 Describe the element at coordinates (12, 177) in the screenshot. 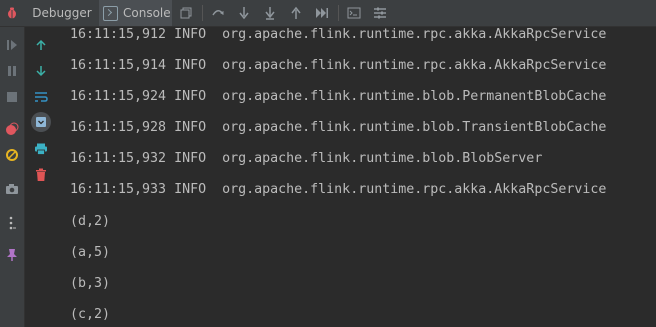

I see `debug-actions-bar` at that location.